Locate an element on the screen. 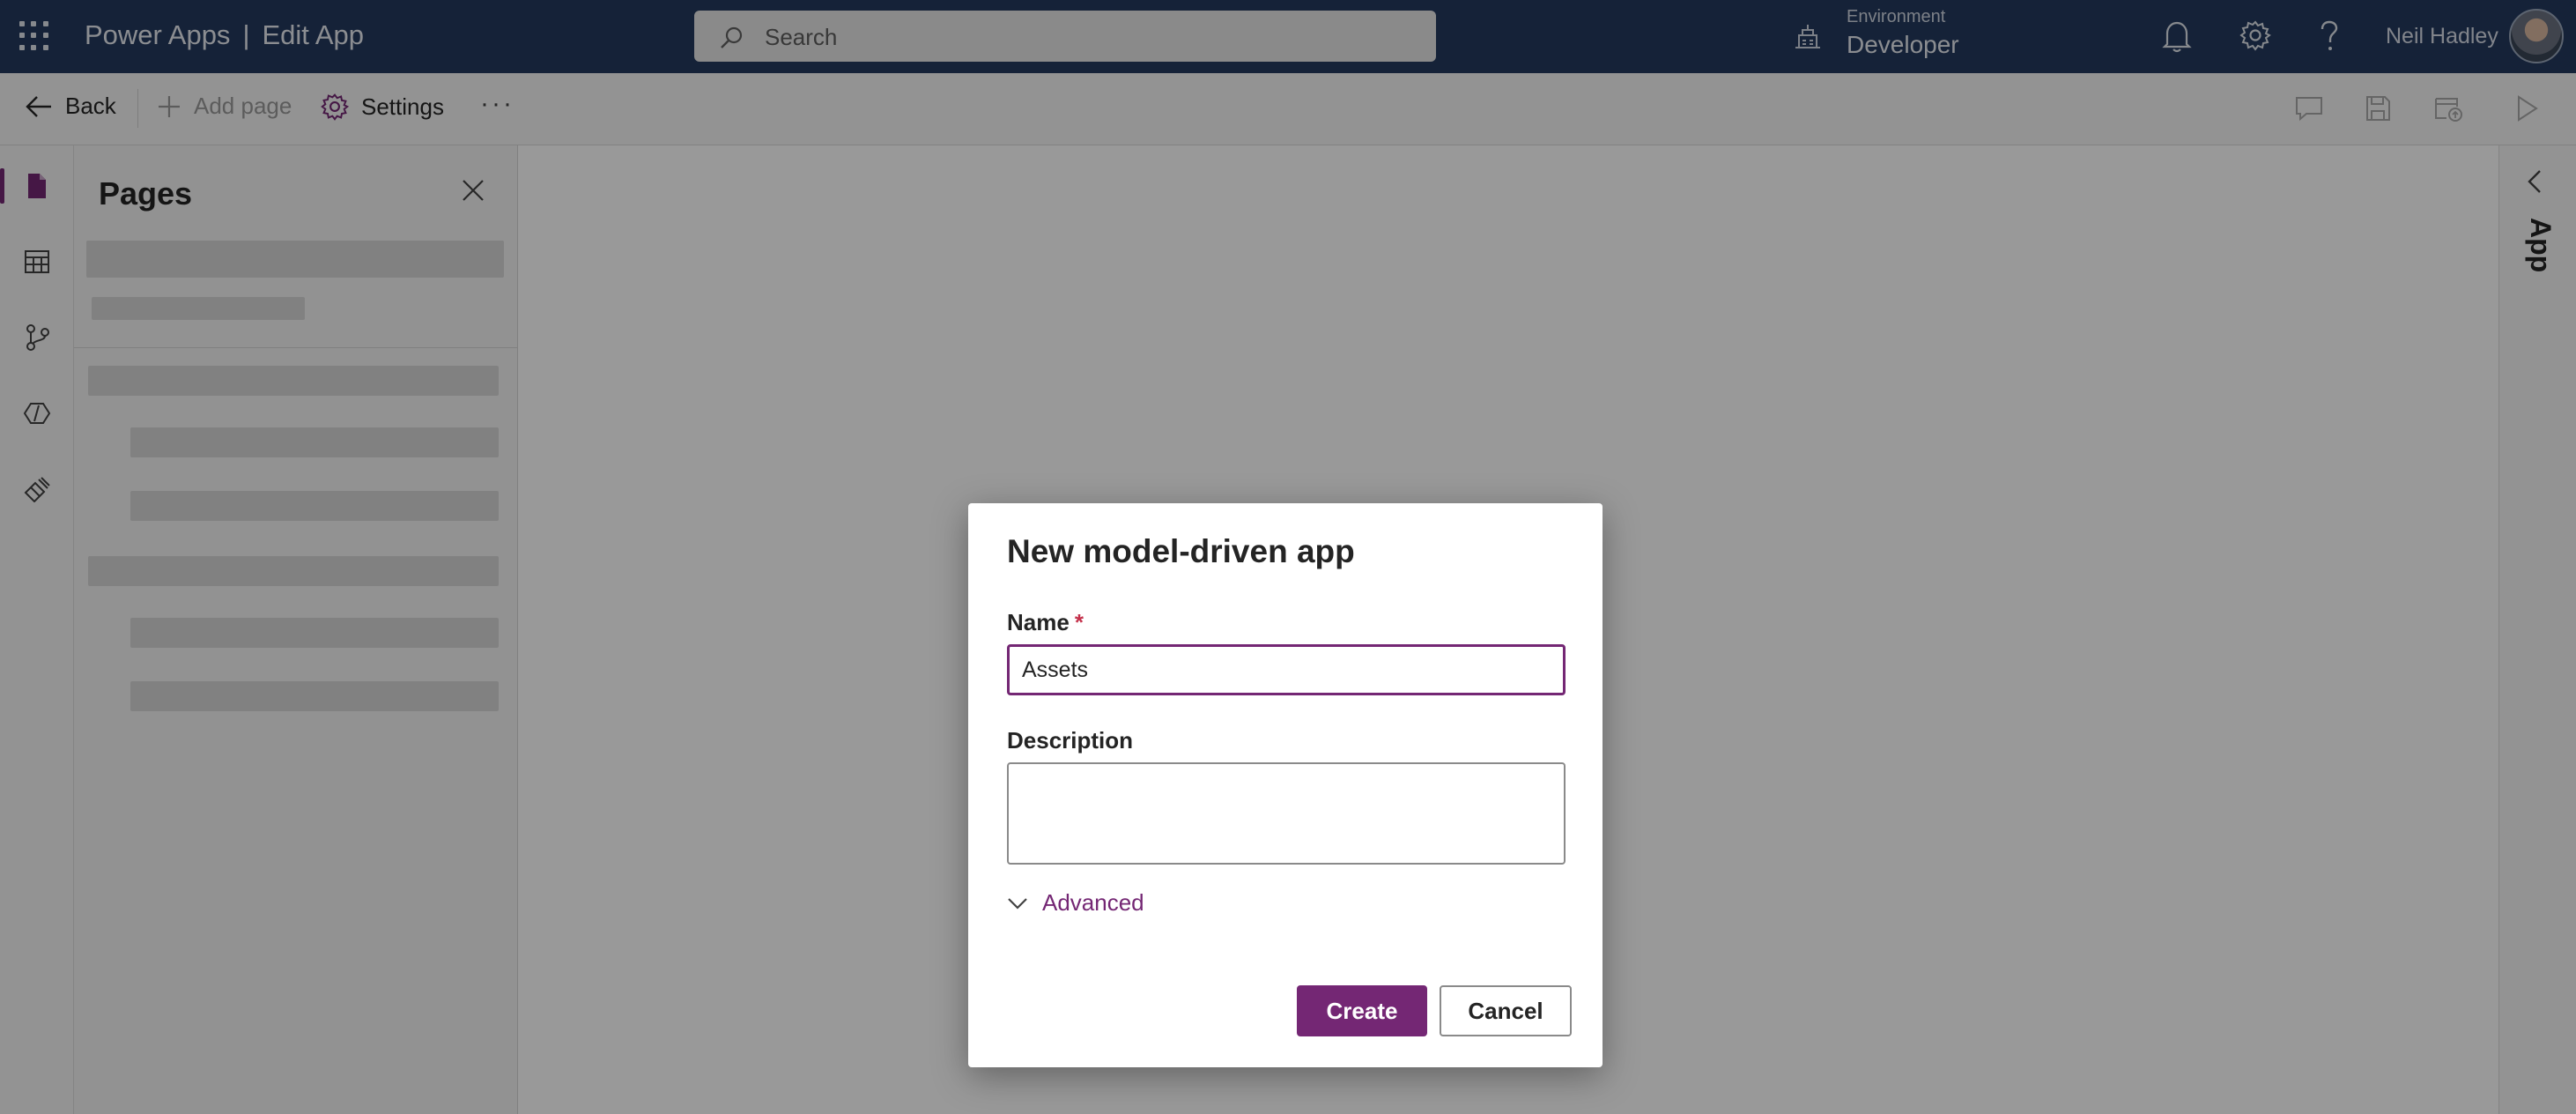 This screenshot has height=1114, width=2576. advanced-toggle: Advanced is located at coordinates (1075, 903).